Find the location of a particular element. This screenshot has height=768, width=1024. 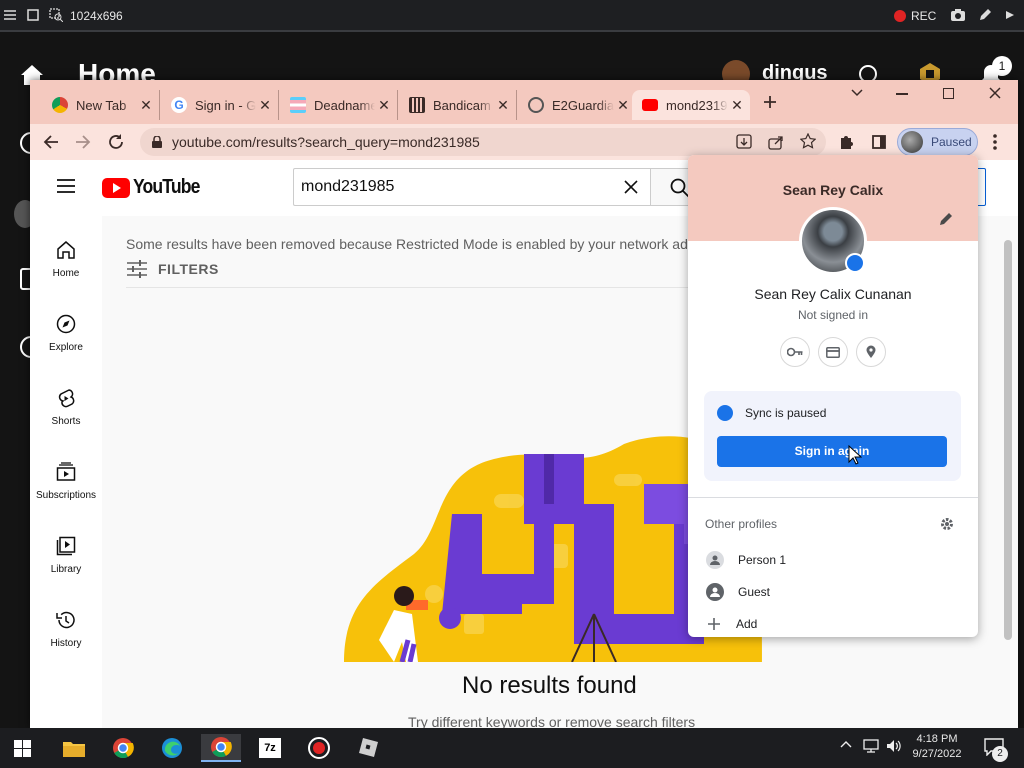

youtube-logo: YouTube is located at coordinates (155, 187).